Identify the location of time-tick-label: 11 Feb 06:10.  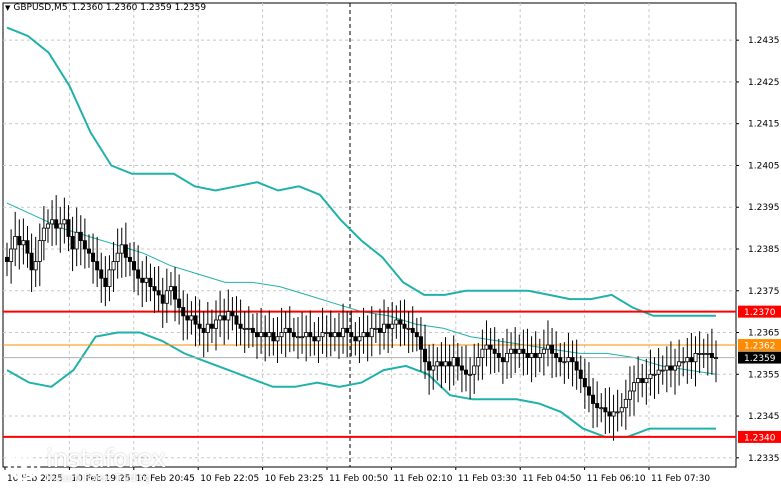
(616, 479).